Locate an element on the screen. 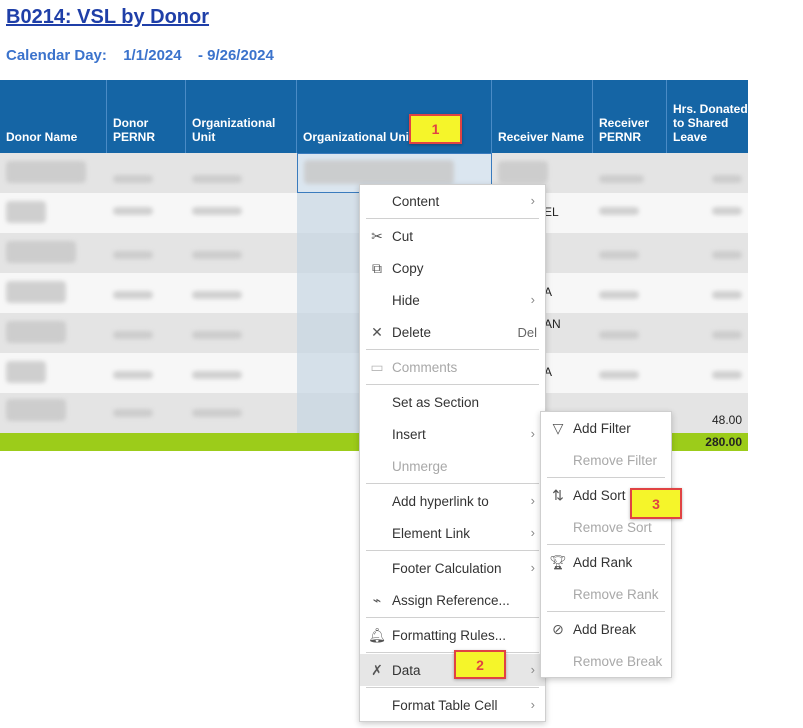 The width and height of the screenshot is (803, 728). header-receiver-name: Receiver Name is located at coordinates (542, 116).